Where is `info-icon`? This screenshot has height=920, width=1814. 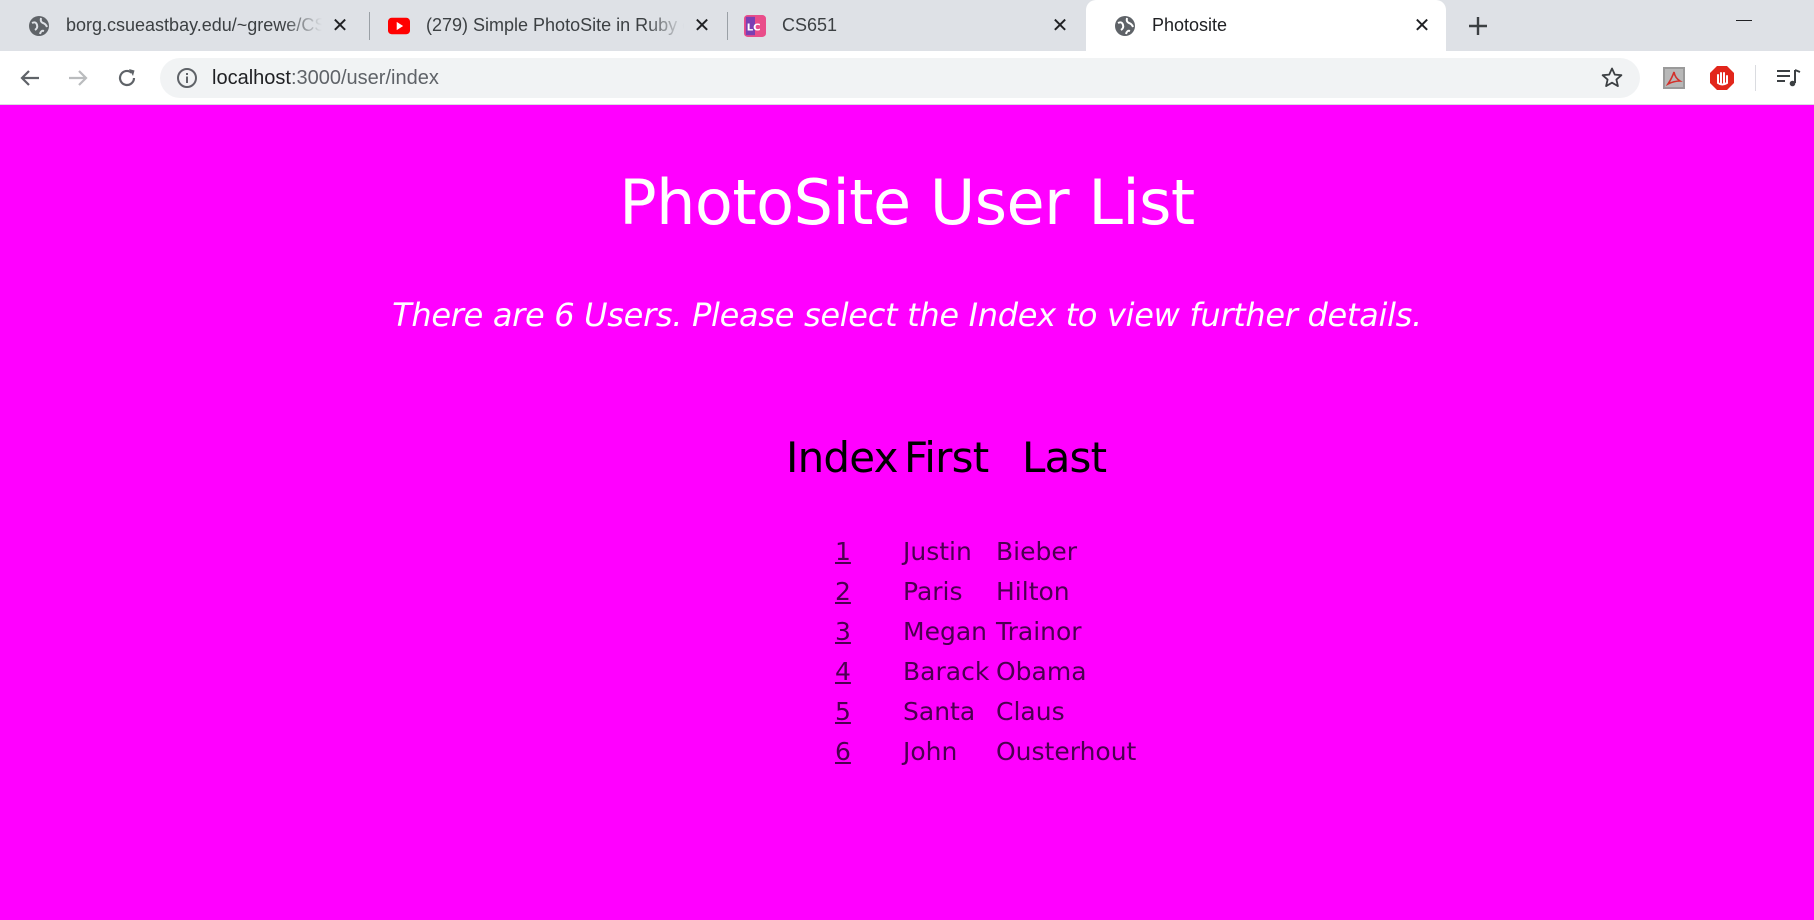
info-icon is located at coordinates (187, 78).